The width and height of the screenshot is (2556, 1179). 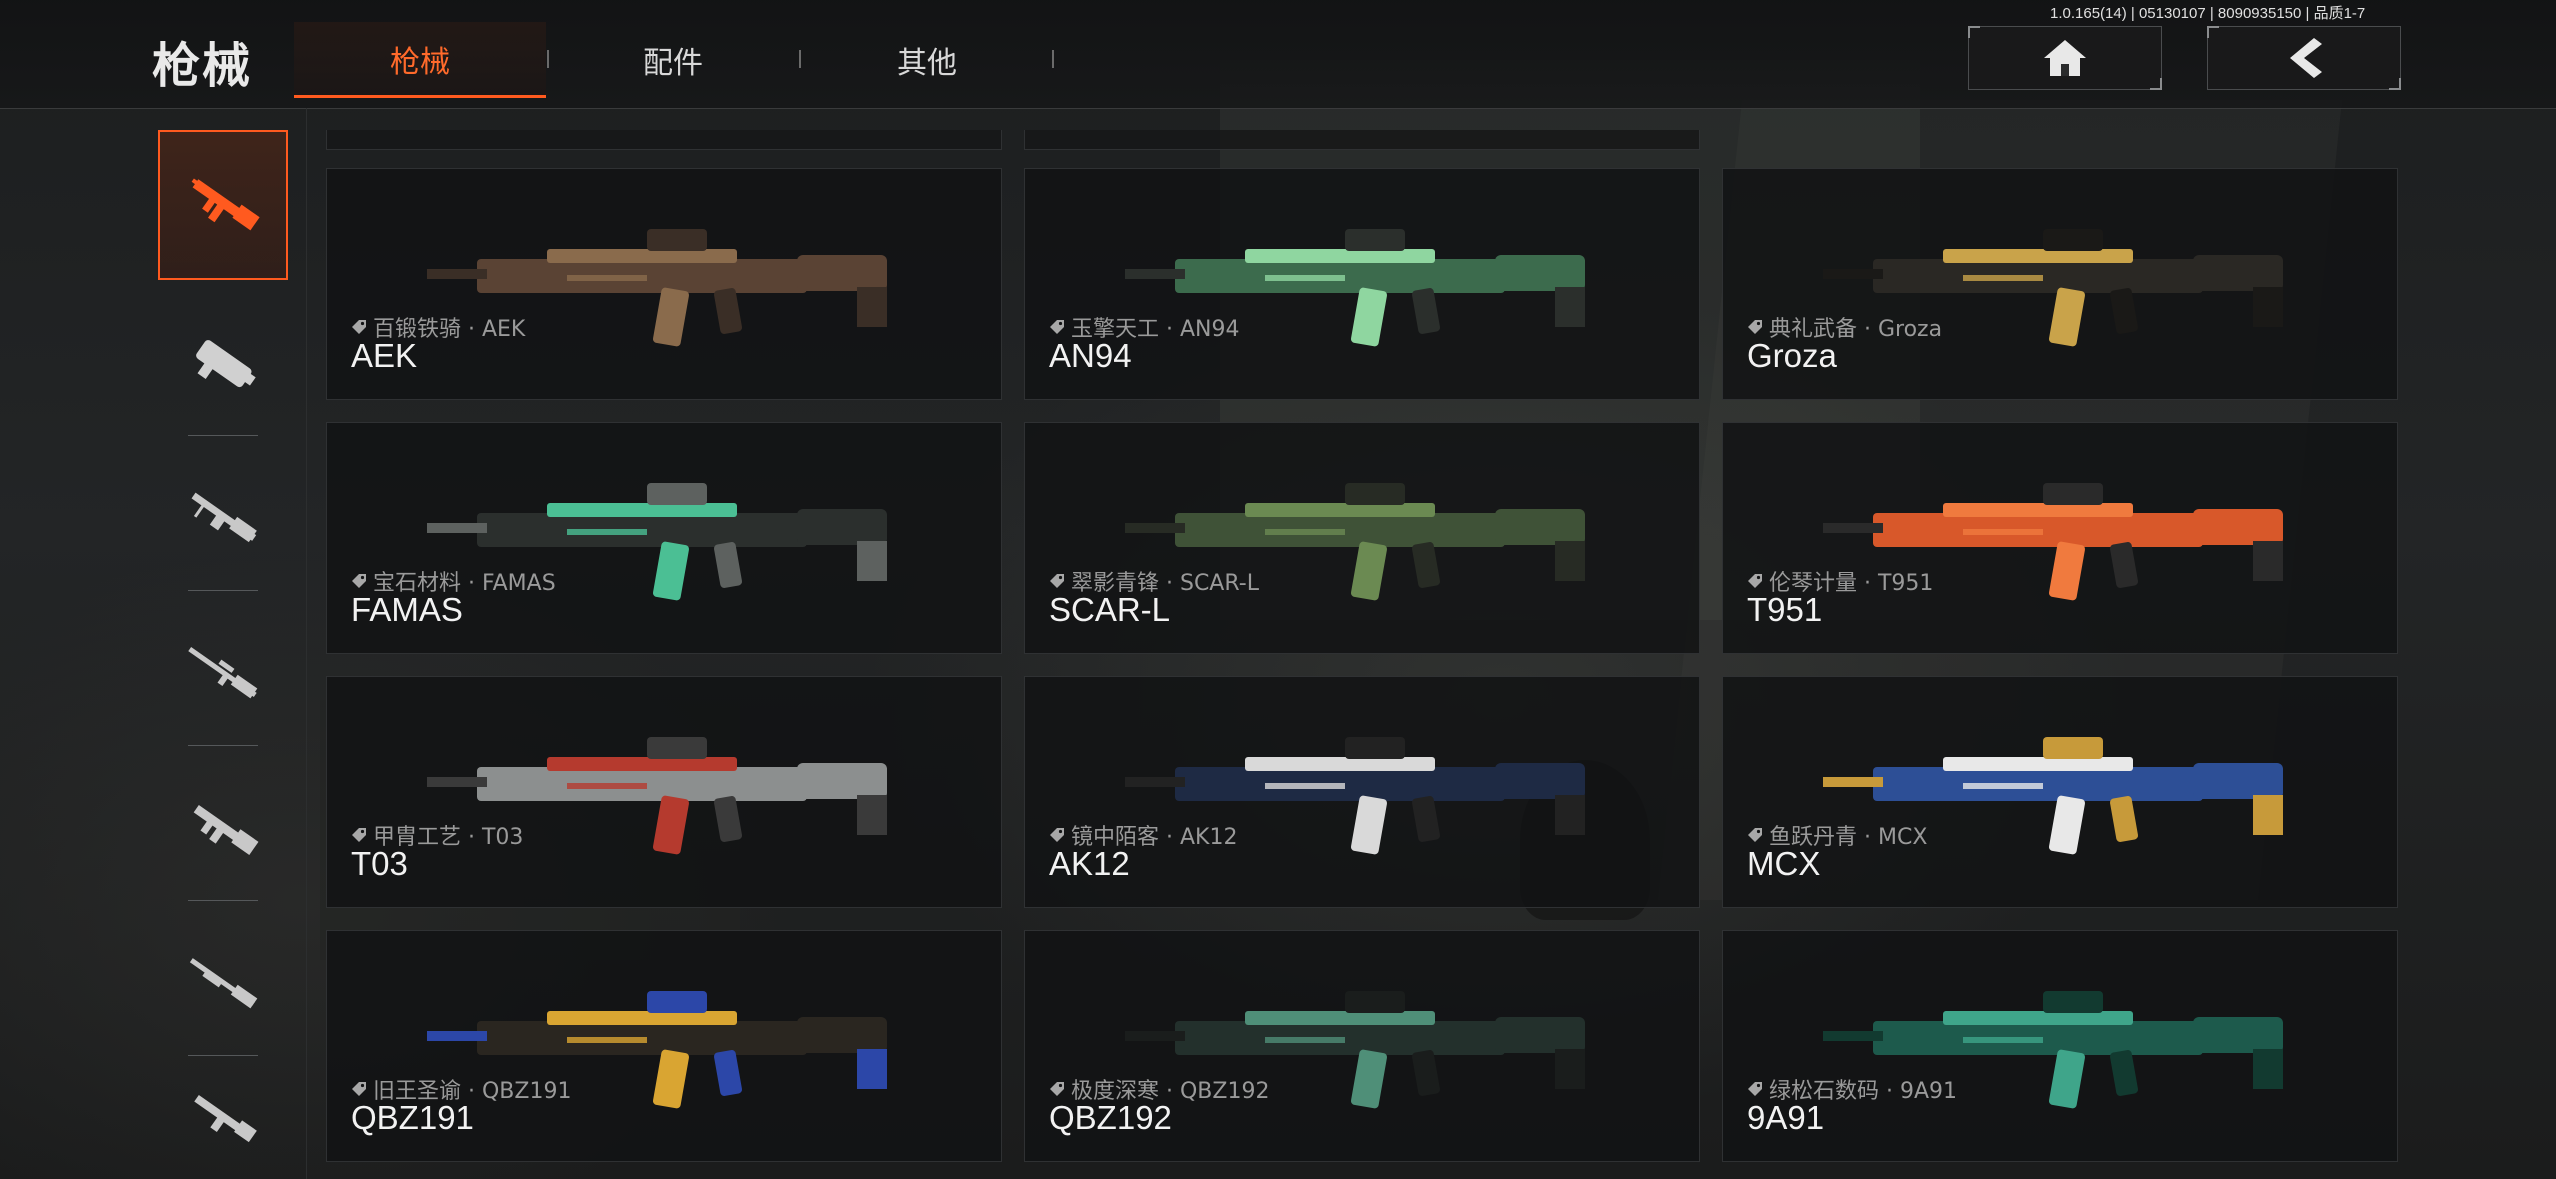 What do you see at coordinates (1786, 1117) in the screenshot?
I see `weapon-name: 9A91` at bounding box center [1786, 1117].